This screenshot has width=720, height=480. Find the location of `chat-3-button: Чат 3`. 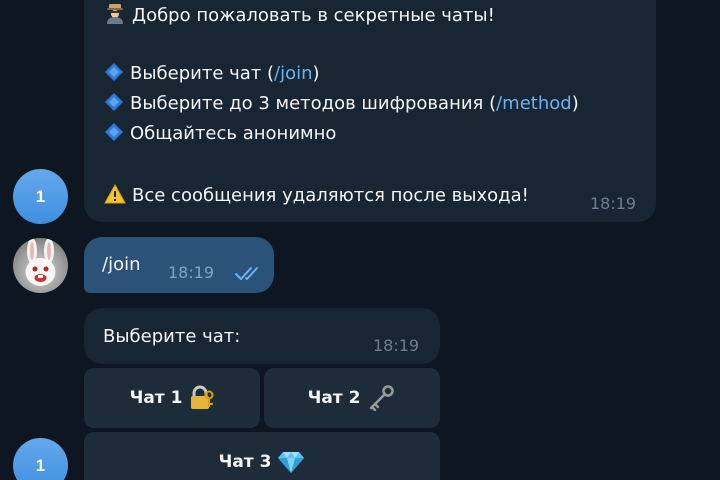

chat-3-button: Чат 3 is located at coordinates (262, 456).